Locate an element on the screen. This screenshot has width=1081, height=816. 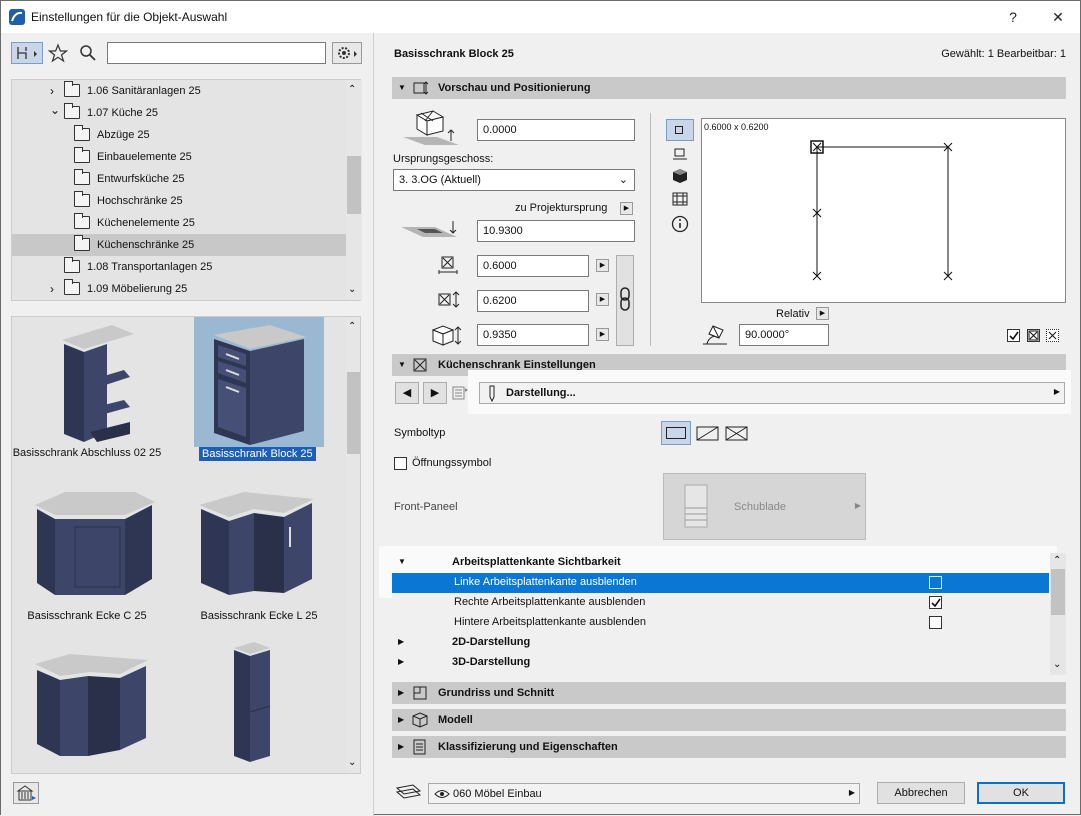
elevation-field: 0.0000 is located at coordinates (556, 130).